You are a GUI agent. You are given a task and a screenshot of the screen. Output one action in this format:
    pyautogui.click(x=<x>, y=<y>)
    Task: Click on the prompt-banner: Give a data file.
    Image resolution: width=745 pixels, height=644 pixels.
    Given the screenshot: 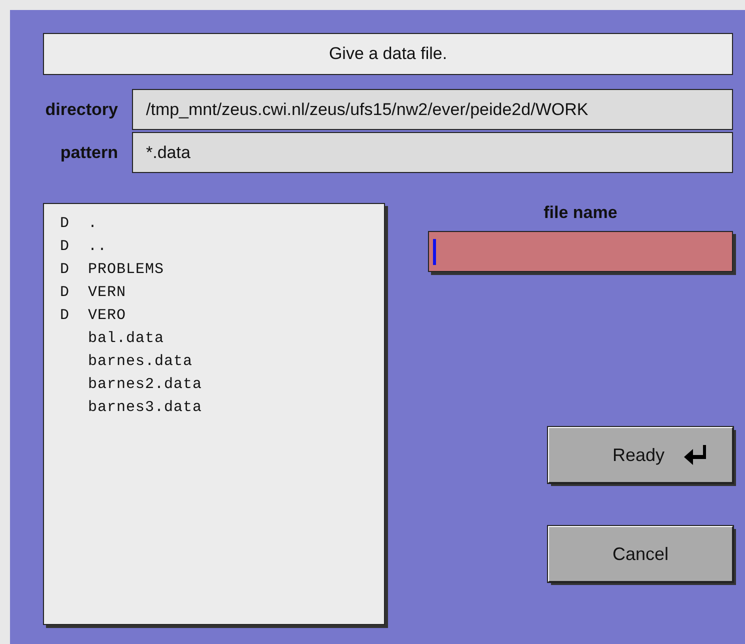 What is the action you would take?
    pyautogui.click(x=388, y=54)
    